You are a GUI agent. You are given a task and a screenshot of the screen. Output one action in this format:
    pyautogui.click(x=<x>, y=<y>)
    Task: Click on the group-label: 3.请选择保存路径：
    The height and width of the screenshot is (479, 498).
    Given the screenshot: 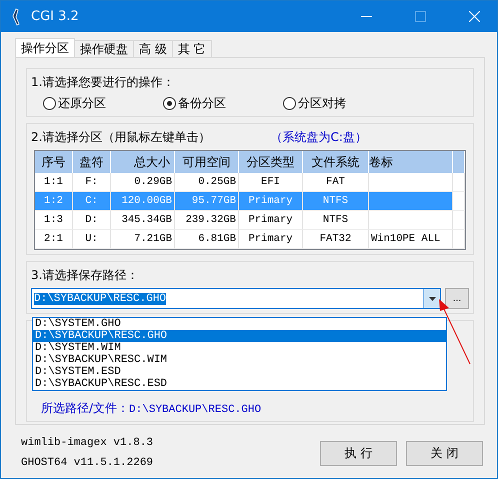 What is the action you would take?
    pyautogui.click(x=85, y=275)
    